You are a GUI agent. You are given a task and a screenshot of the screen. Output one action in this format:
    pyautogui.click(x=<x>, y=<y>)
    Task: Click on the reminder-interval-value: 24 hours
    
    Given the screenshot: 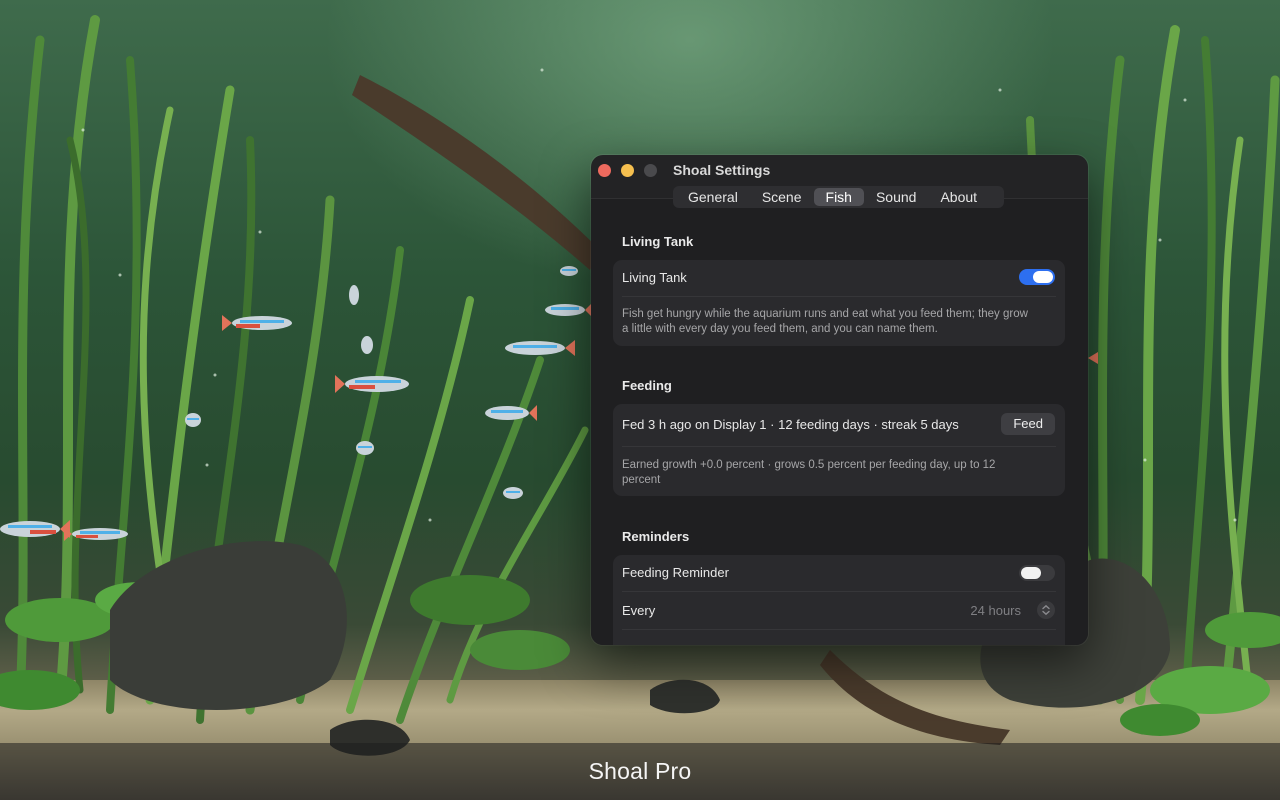 What is the action you would take?
    pyautogui.click(x=995, y=610)
    